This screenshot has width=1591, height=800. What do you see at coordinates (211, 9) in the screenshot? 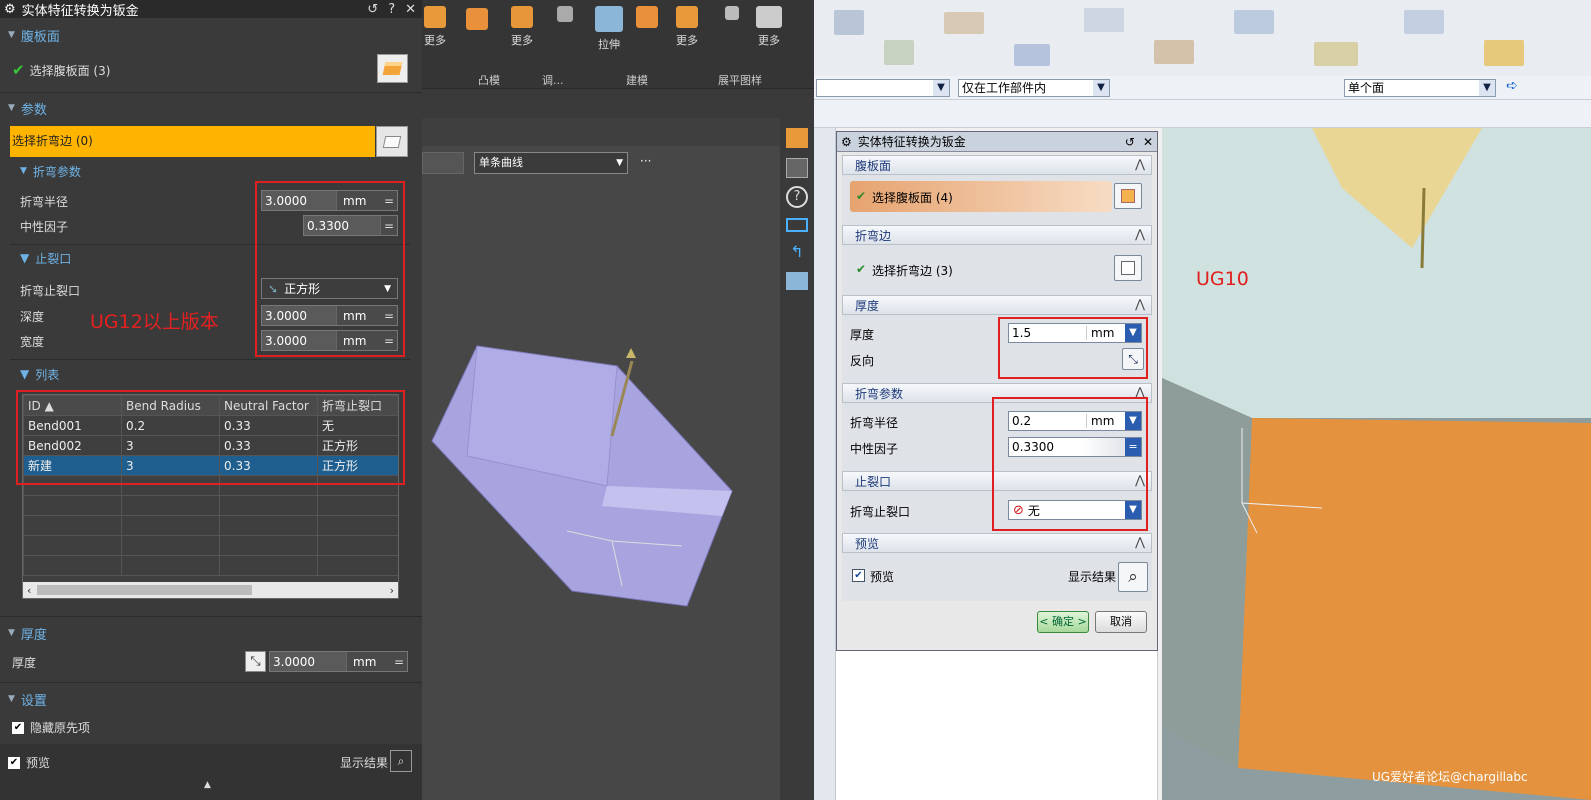
I see `dialog-titlebar: ⚙ 实体特征转换为钣金 ↺ ? ✕` at bounding box center [211, 9].